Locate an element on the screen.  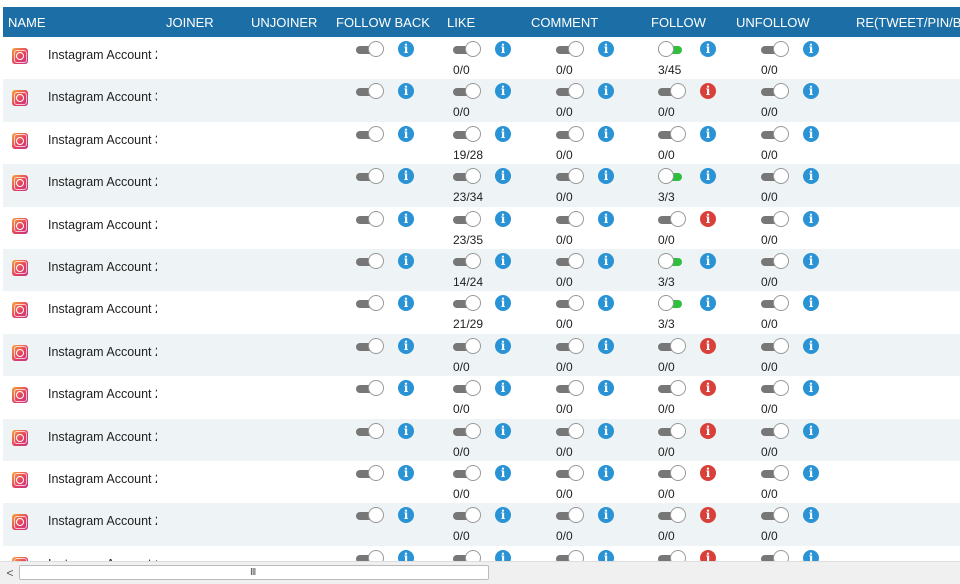
table-row: Instagram Account 6iiiii is located at coordinates (481, 553).